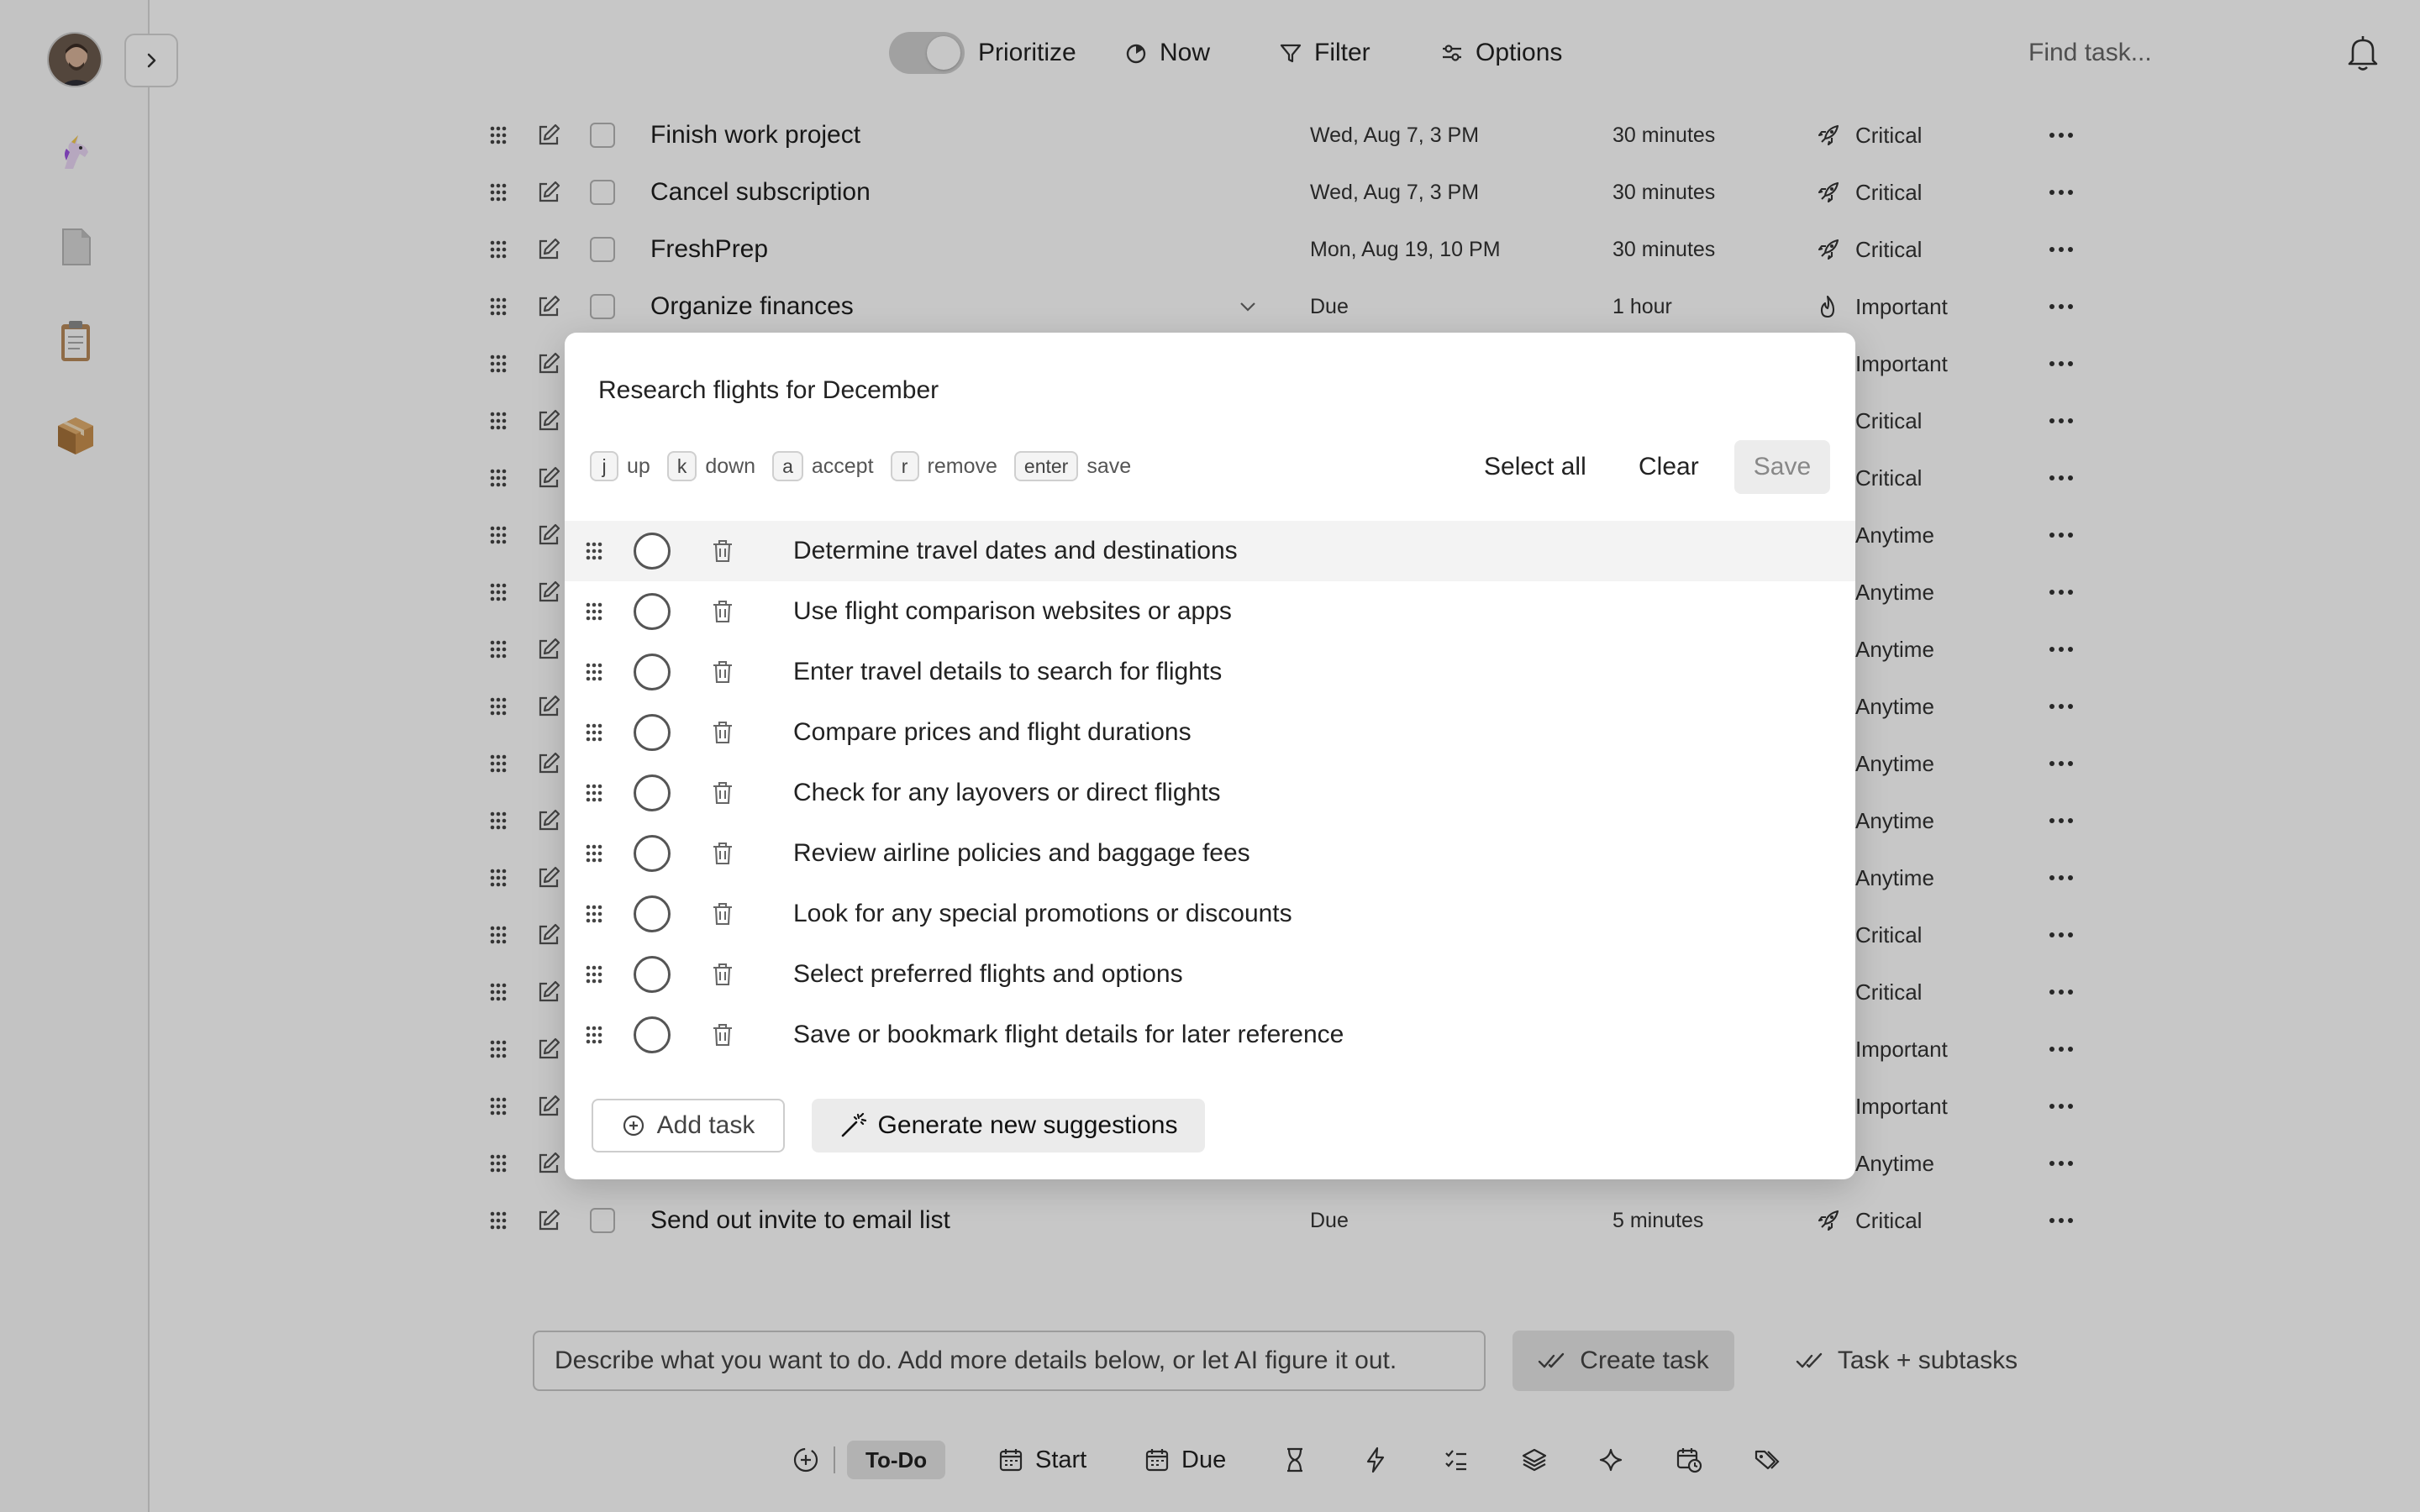 The image size is (2420, 1512). Describe the element at coordinates (842, 466) in the screenshot. I see `shortcut-label: accept` at that location.